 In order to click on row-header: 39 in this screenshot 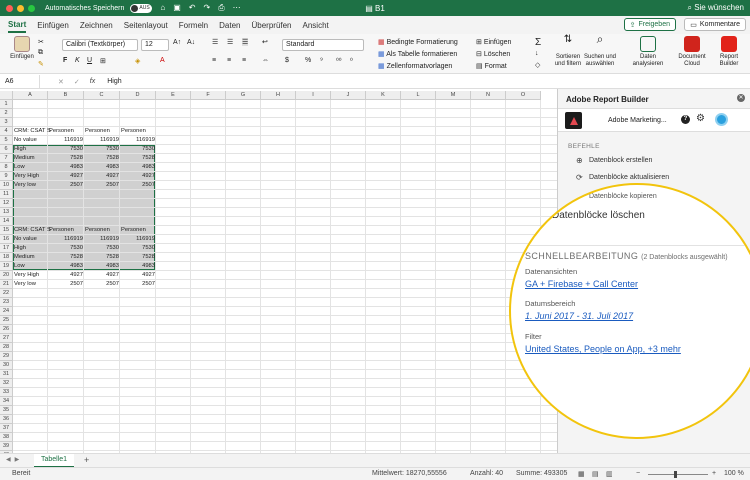, I will do `click(6, 446)`.